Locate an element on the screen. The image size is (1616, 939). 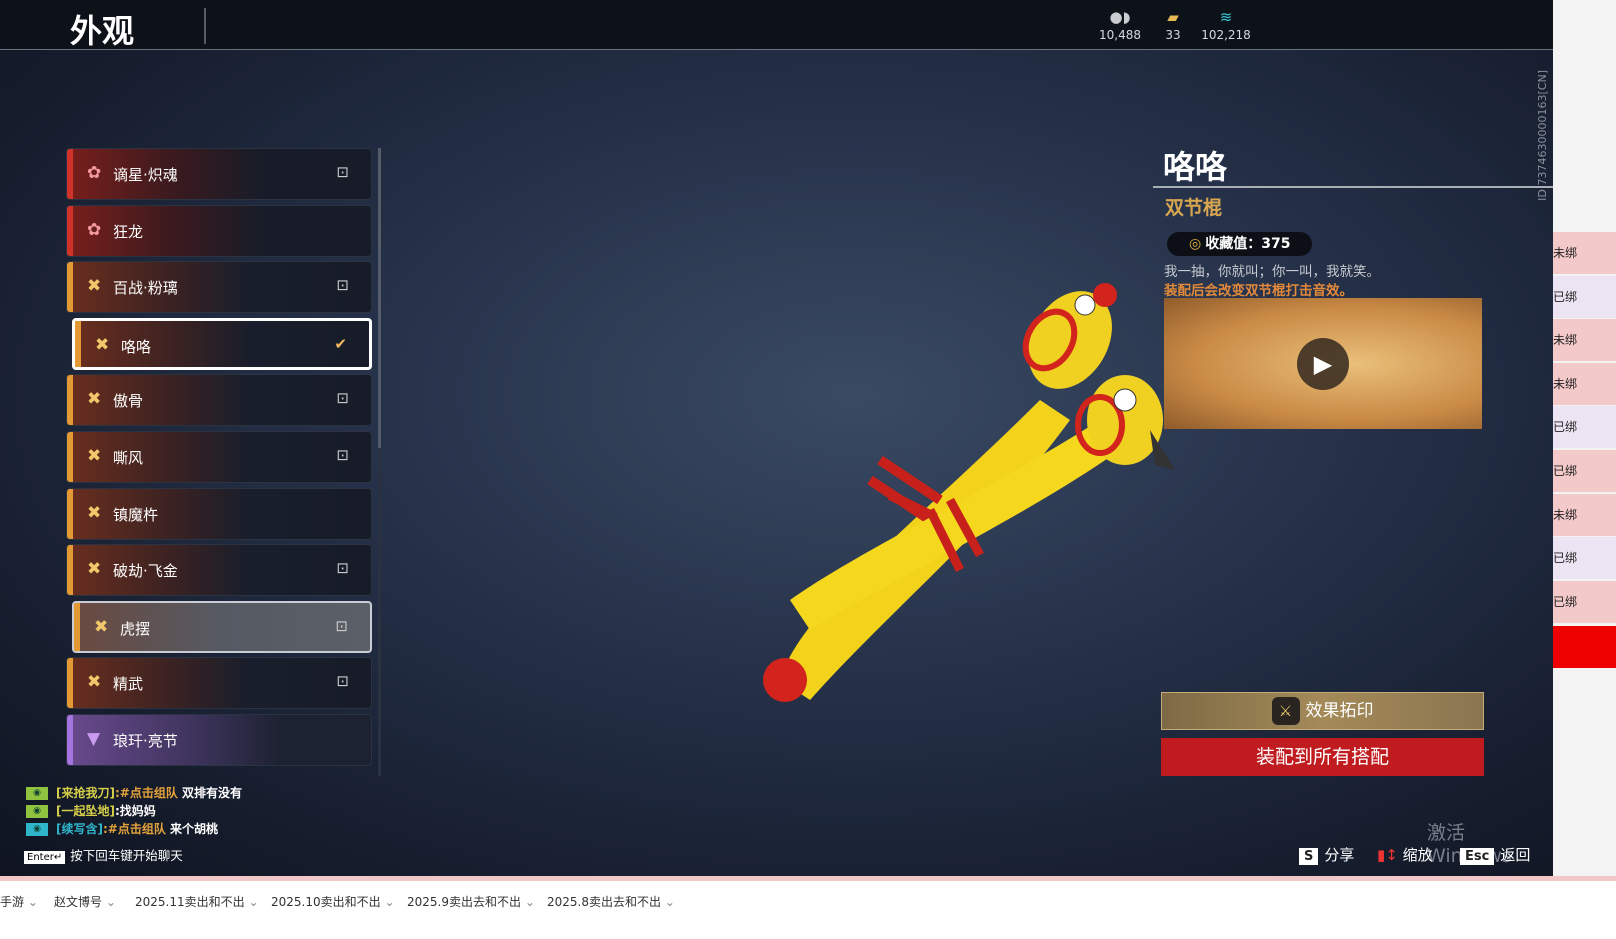
chat-text: 来个胡桃 is located at coordinates (192, 829).